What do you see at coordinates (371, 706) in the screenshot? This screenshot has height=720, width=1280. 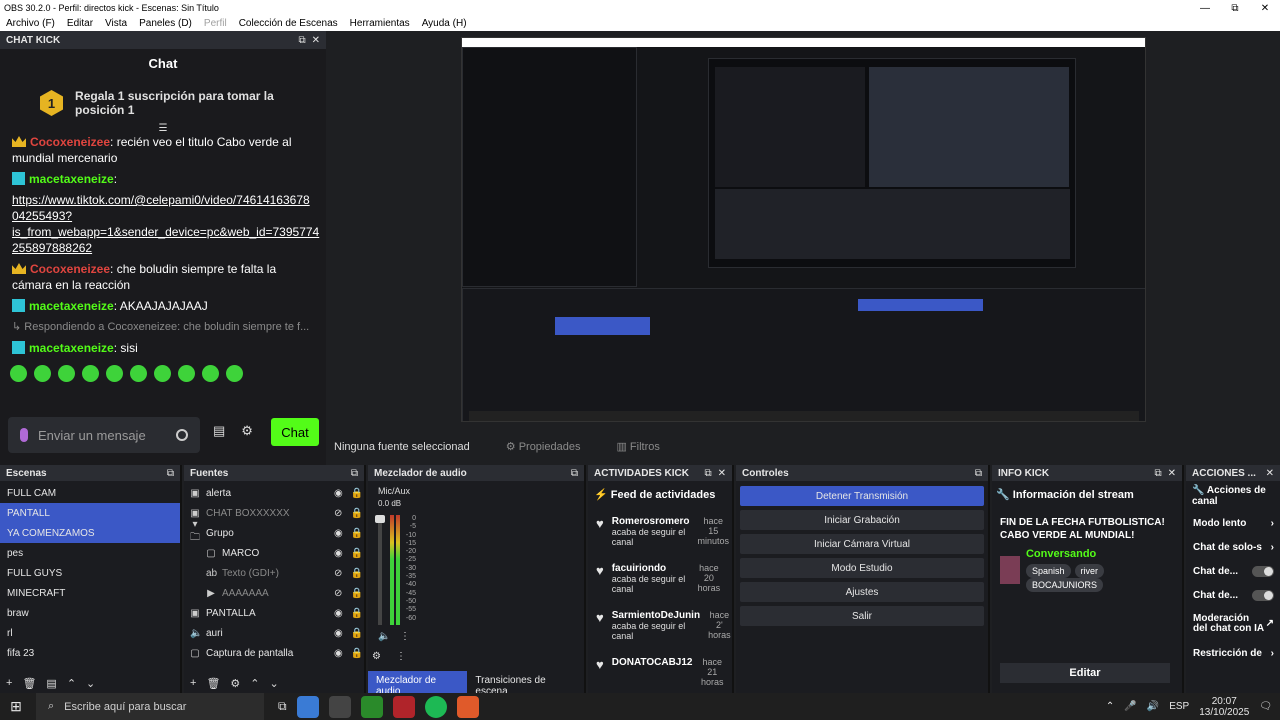 I see `whatsapp-icon` at bounding box center [371, 706].